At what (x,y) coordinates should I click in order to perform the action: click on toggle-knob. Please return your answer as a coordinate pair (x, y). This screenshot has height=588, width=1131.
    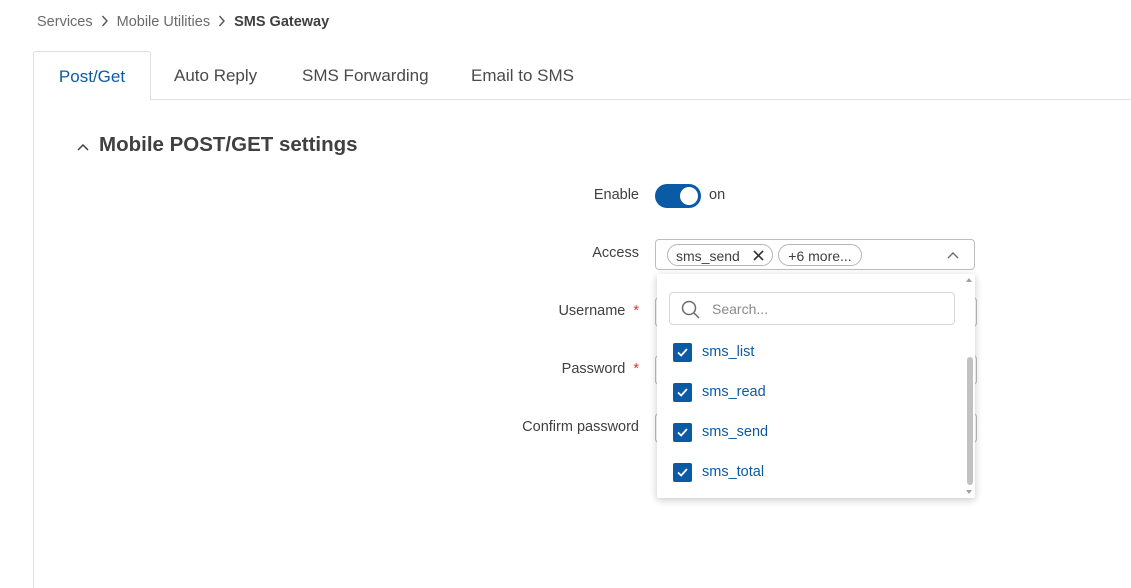
    Looking at the image, I should click on (689, 196).